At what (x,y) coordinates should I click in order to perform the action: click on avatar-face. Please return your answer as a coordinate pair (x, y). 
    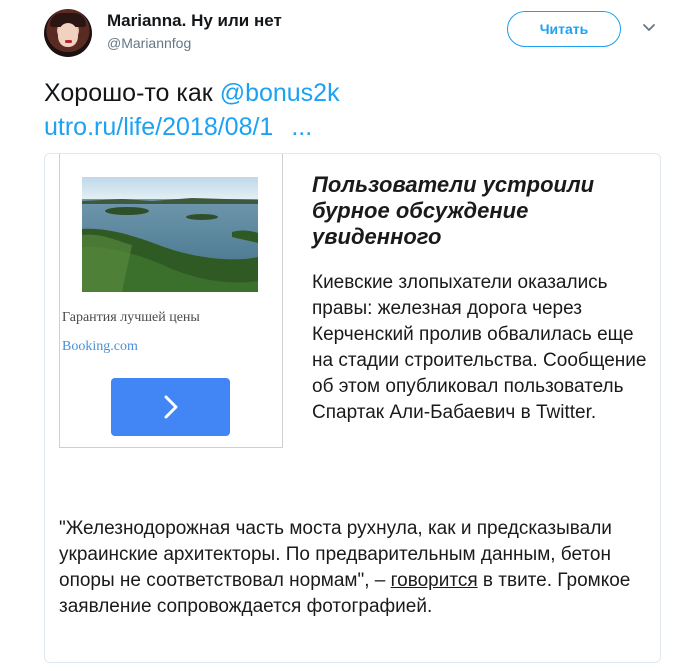
    Looking at the image, I should click on (68, 35).